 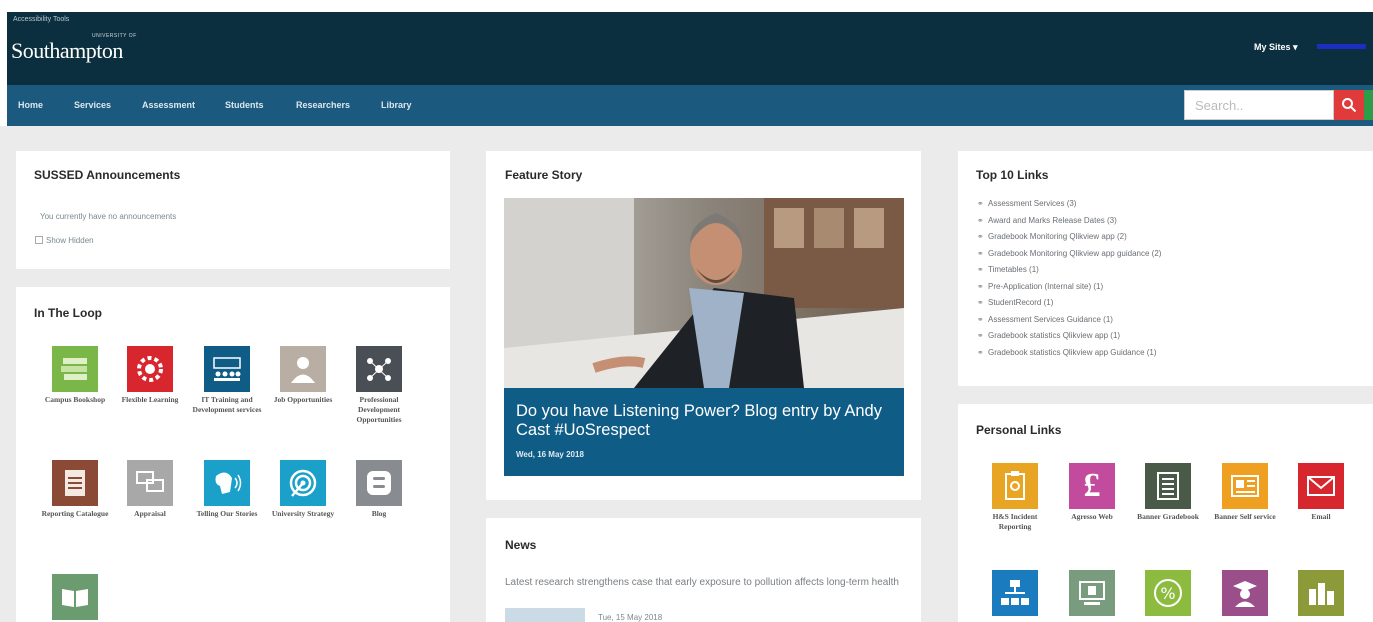 What do you see at coordinates (1092, 516) in the screenshot?
I see `tile-label: Agresso Web` at bounding box center [1092, 516].